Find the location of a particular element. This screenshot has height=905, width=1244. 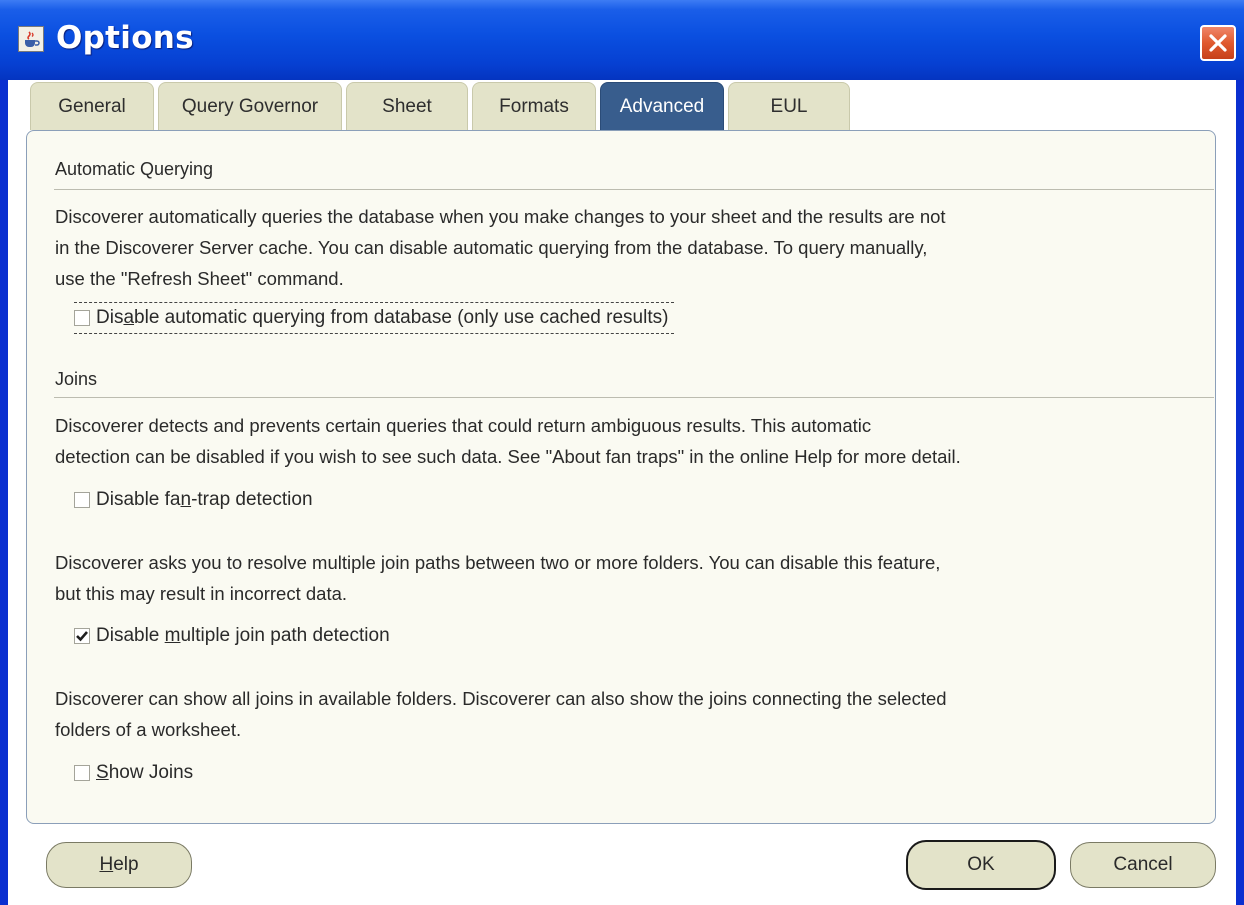

disable-fan-trap-checkbox: Disable fan-trap detection is located at coordinates (193, 500).